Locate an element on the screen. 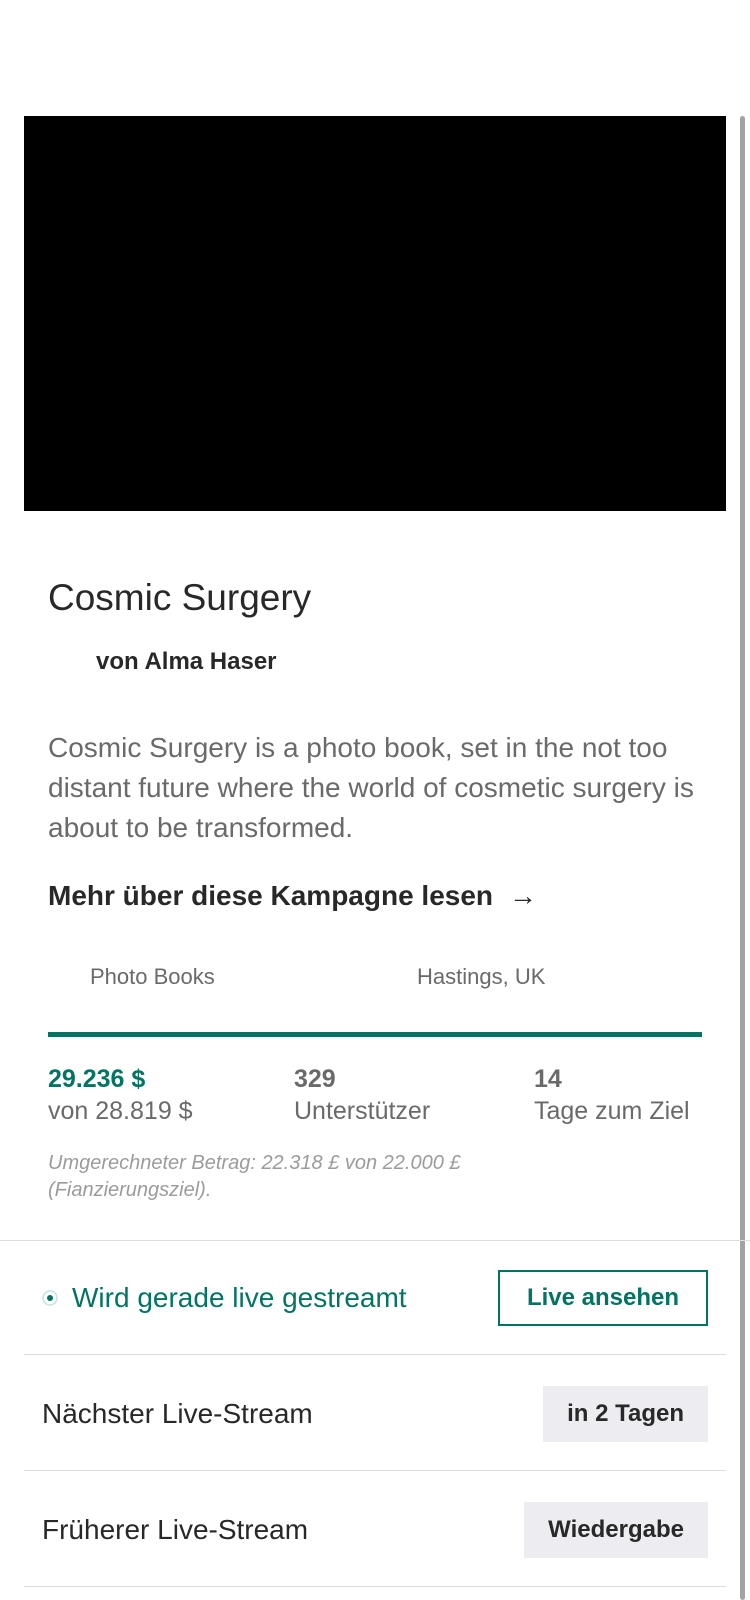  arrow-right-icon: → is located at coordinates (523, 895).